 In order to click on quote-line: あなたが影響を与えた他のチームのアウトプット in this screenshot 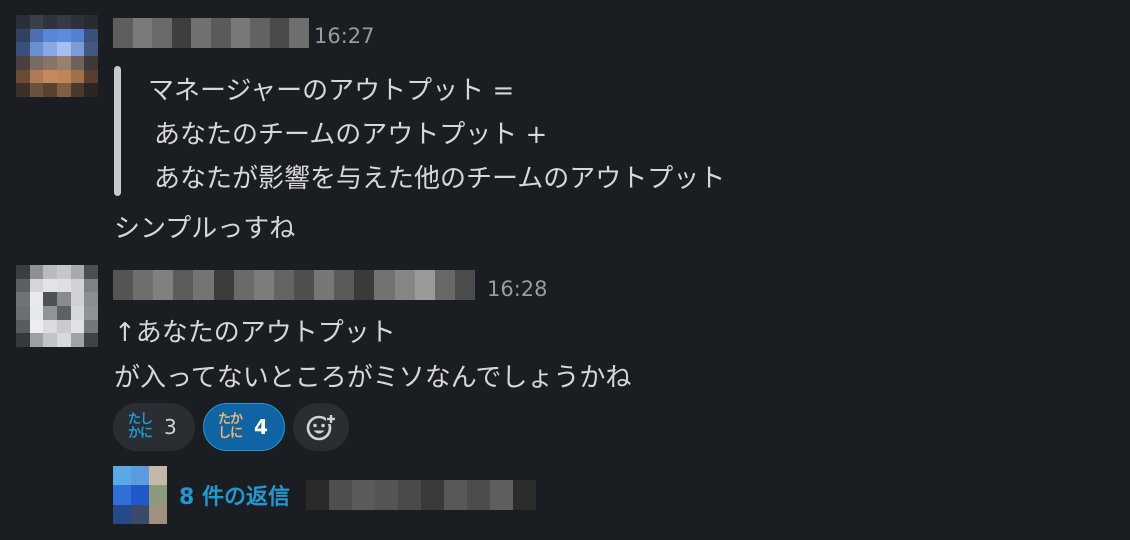, I will do `click(440, 179)`.